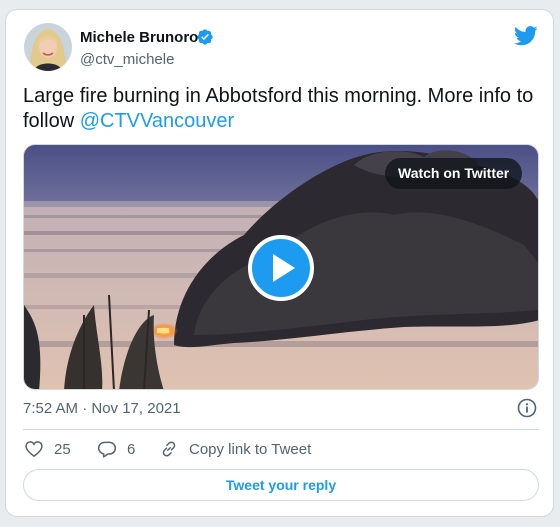 The image size is (560, 527). Describe the element at coordinates (281, 429) in the screenshot. I see `divider` at that location.